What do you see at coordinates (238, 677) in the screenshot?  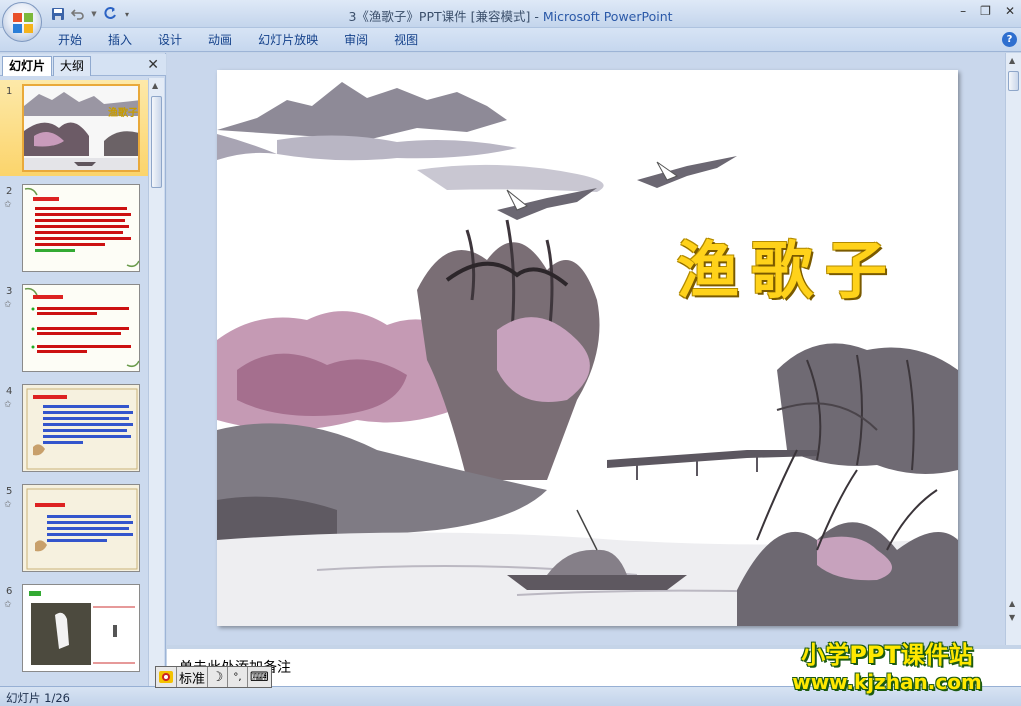 I see `ime-punctuation-icon: °,` at bounding box center [238, 677].